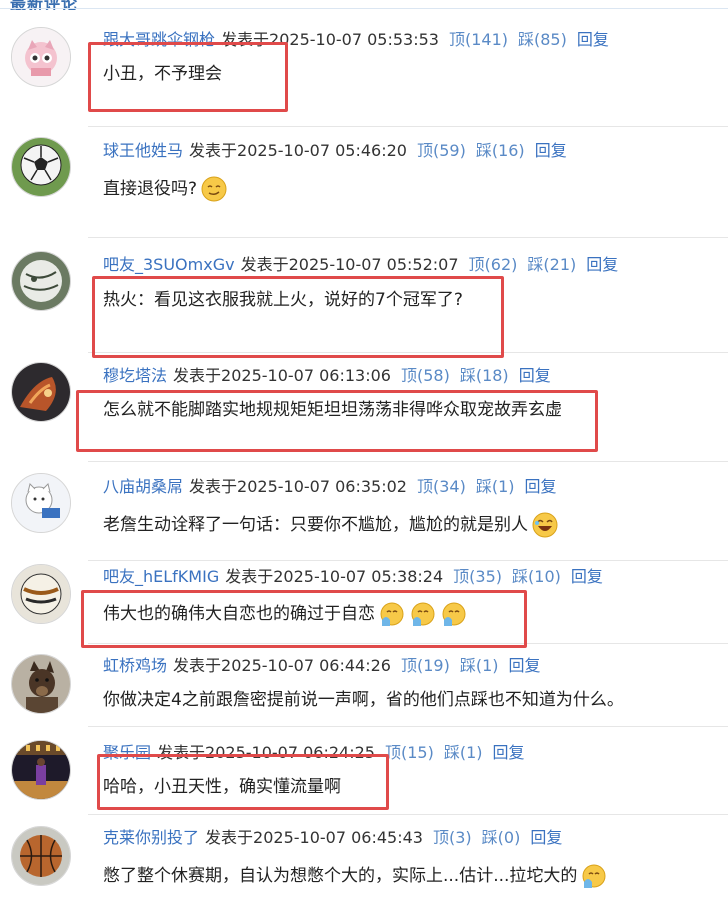 The height and width of the screenshot is (911, 728). I want to click on comment-text: 小丑，不予理会, so click(162, 74).